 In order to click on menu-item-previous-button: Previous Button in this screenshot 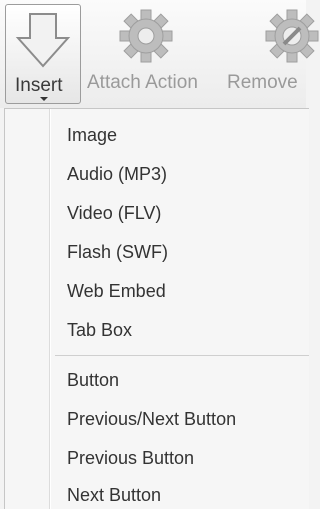, I will do `click(130, 458)`.